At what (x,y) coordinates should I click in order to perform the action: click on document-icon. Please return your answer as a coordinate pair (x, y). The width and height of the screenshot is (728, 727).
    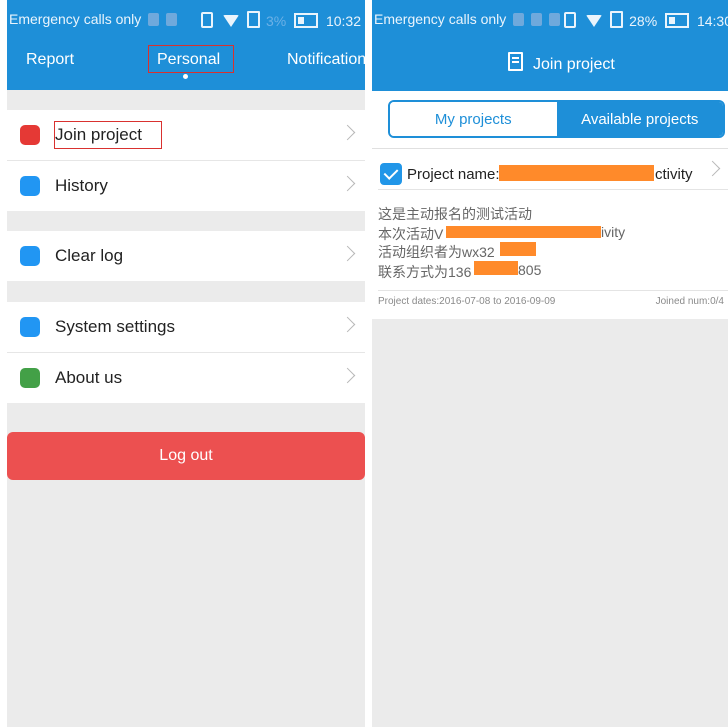
    Looking at the image, I should click on (515, 61).